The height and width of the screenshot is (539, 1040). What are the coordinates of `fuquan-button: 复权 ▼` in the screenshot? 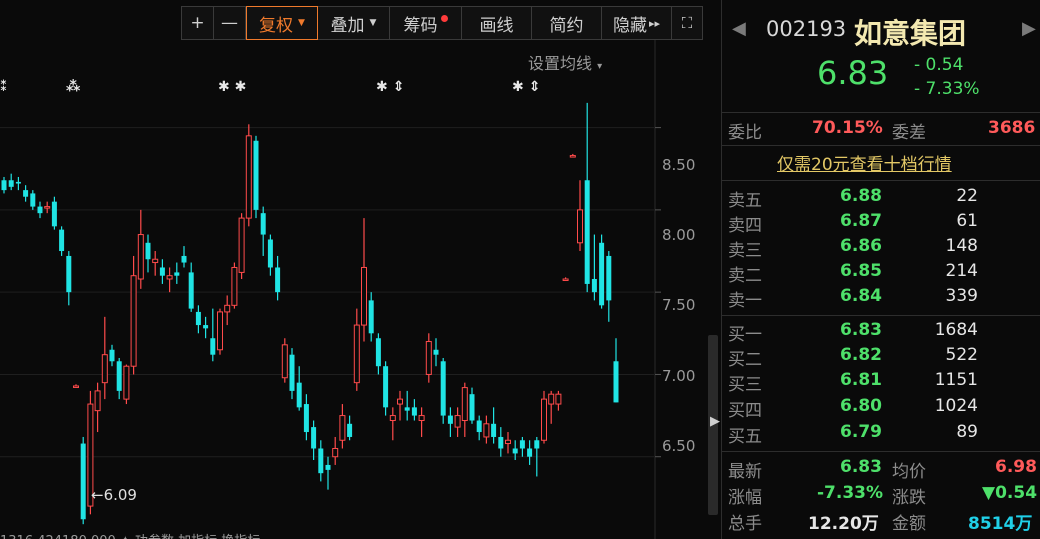 It's located at (282, 23).